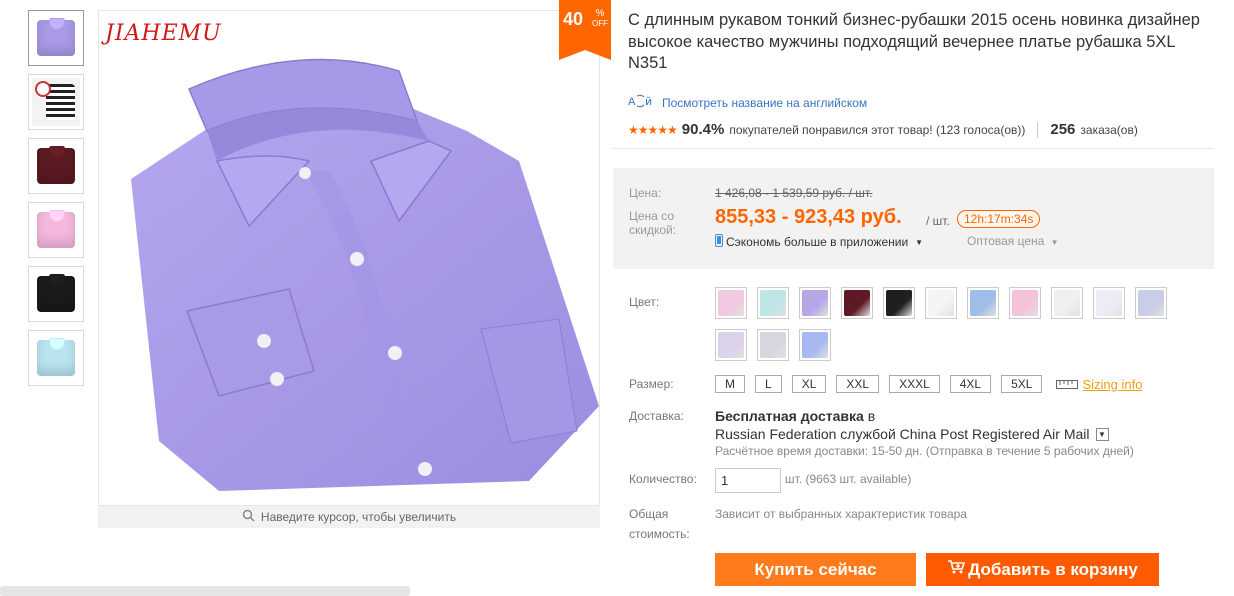 The width and height of the screenshot is (1234, 596). Describe the element at coordinates (632, 102) in the screenshot. I see `svg-text: A` at that location.